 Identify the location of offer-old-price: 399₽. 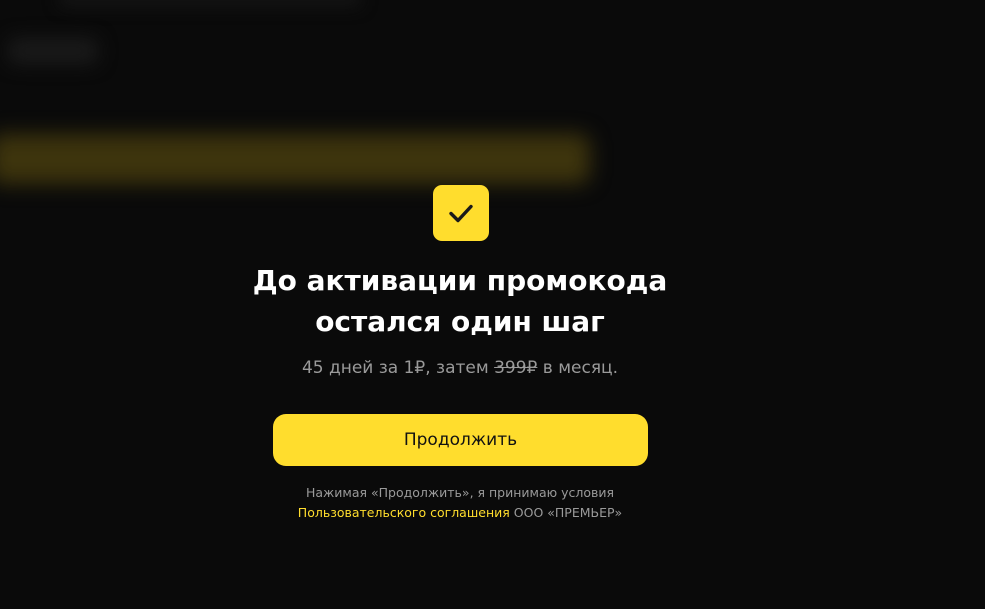
(516, 368).